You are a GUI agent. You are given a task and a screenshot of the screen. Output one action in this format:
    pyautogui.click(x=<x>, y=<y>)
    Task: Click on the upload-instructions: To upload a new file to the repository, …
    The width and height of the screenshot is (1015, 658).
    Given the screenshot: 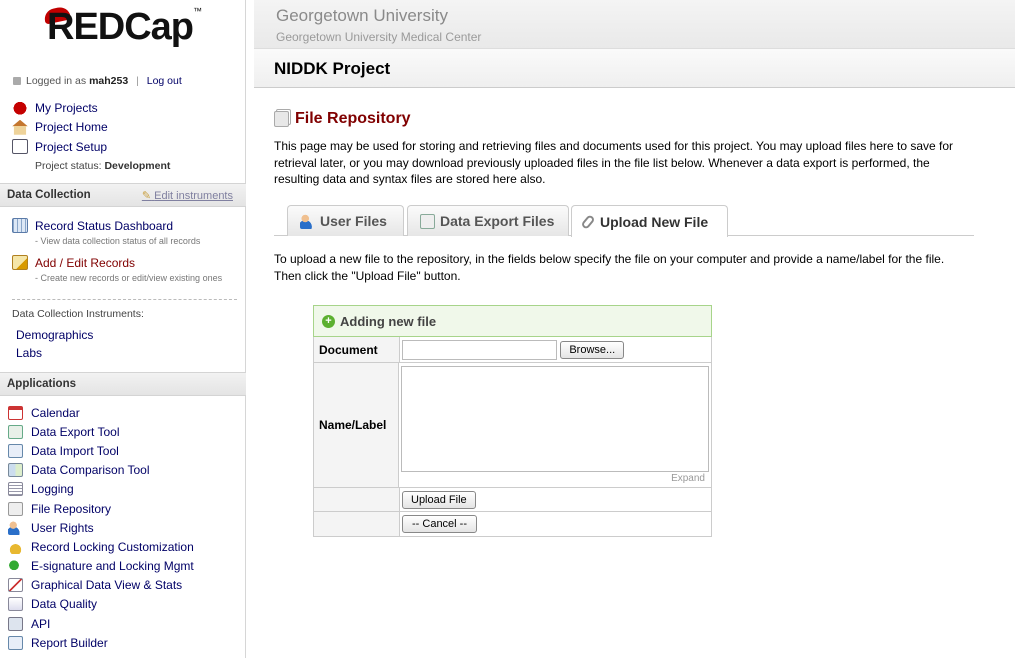 What is the action you would take?
    pyautogui.click(x=609, y=267)
    